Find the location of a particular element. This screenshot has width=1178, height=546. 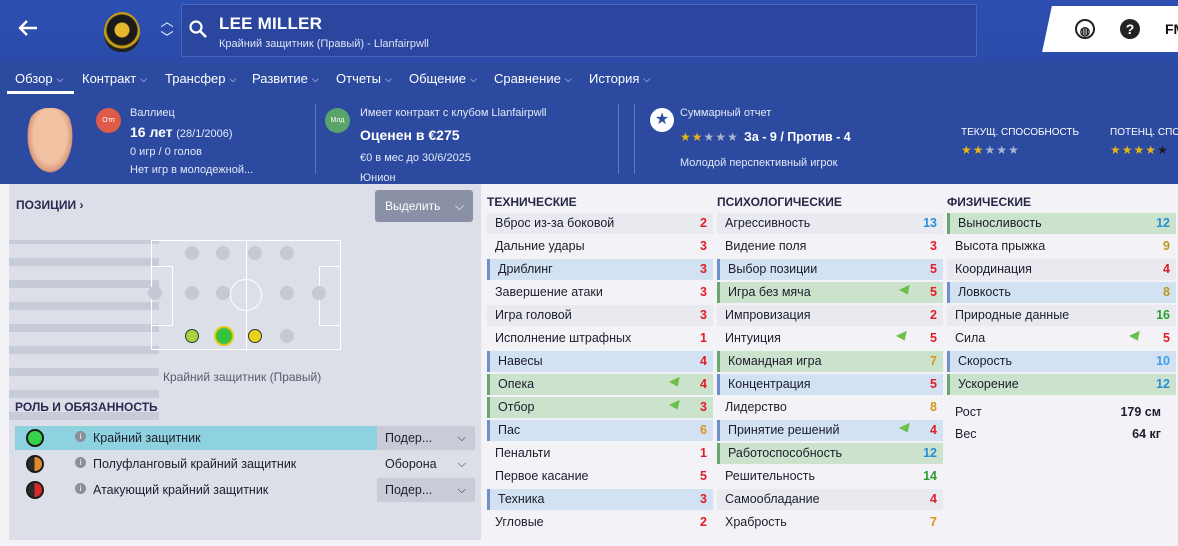

fm-logo: FM is located at coordinates (1171, 29).